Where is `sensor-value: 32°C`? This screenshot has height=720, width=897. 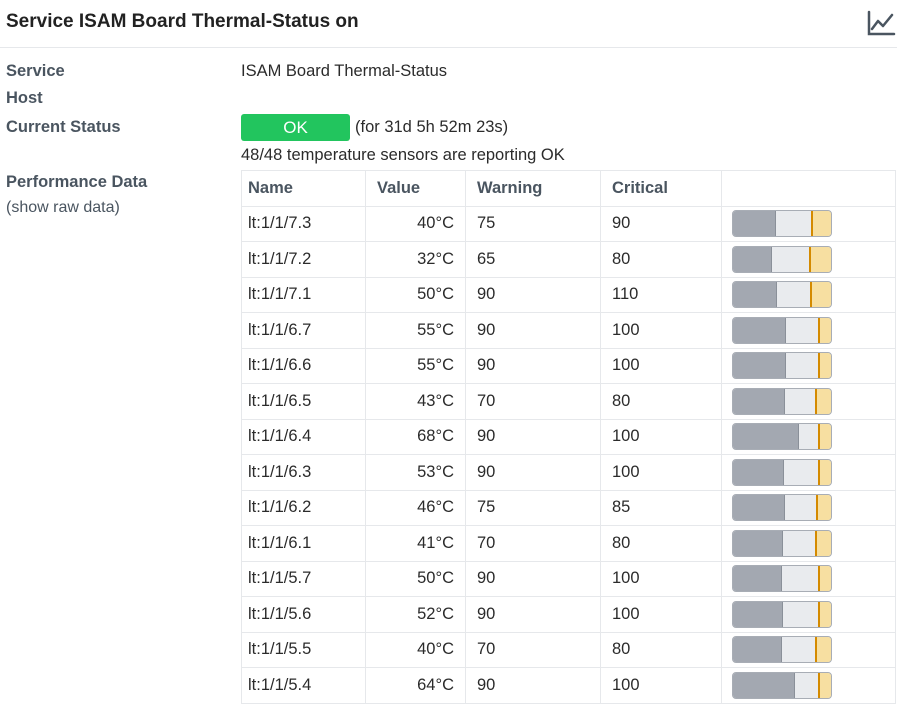
sensor-value: 32°C is located at coordinates (415, 259).